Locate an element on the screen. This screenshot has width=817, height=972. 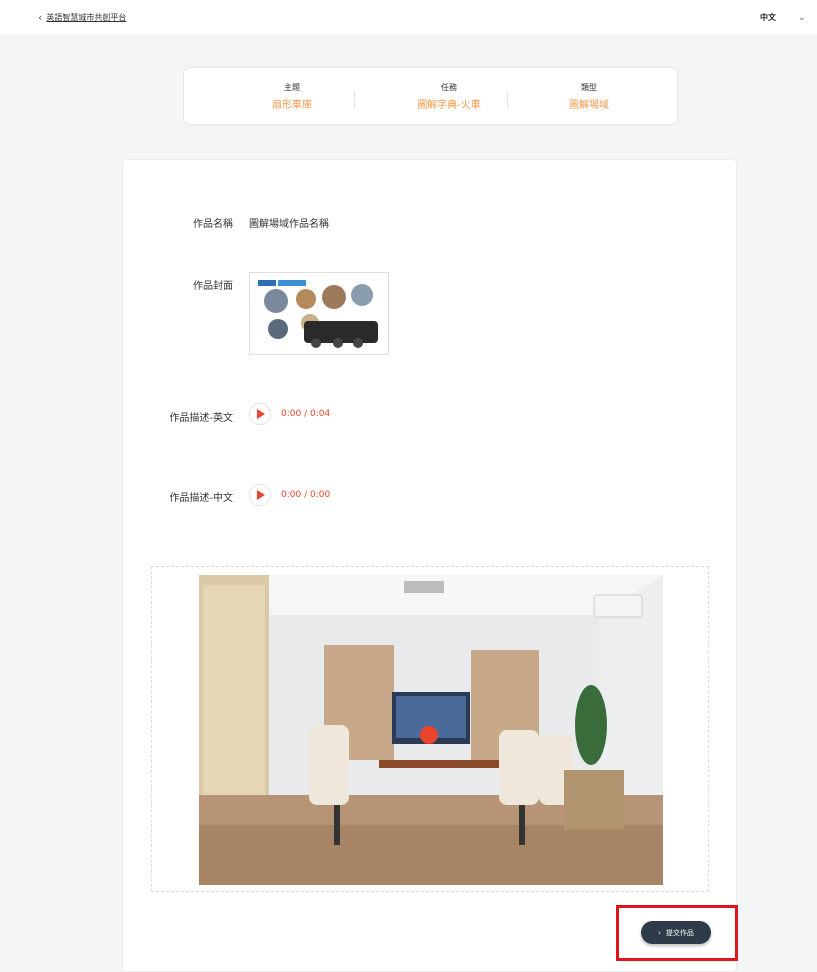
submit-label: 提交作品 is located at coordinates (679, 932).